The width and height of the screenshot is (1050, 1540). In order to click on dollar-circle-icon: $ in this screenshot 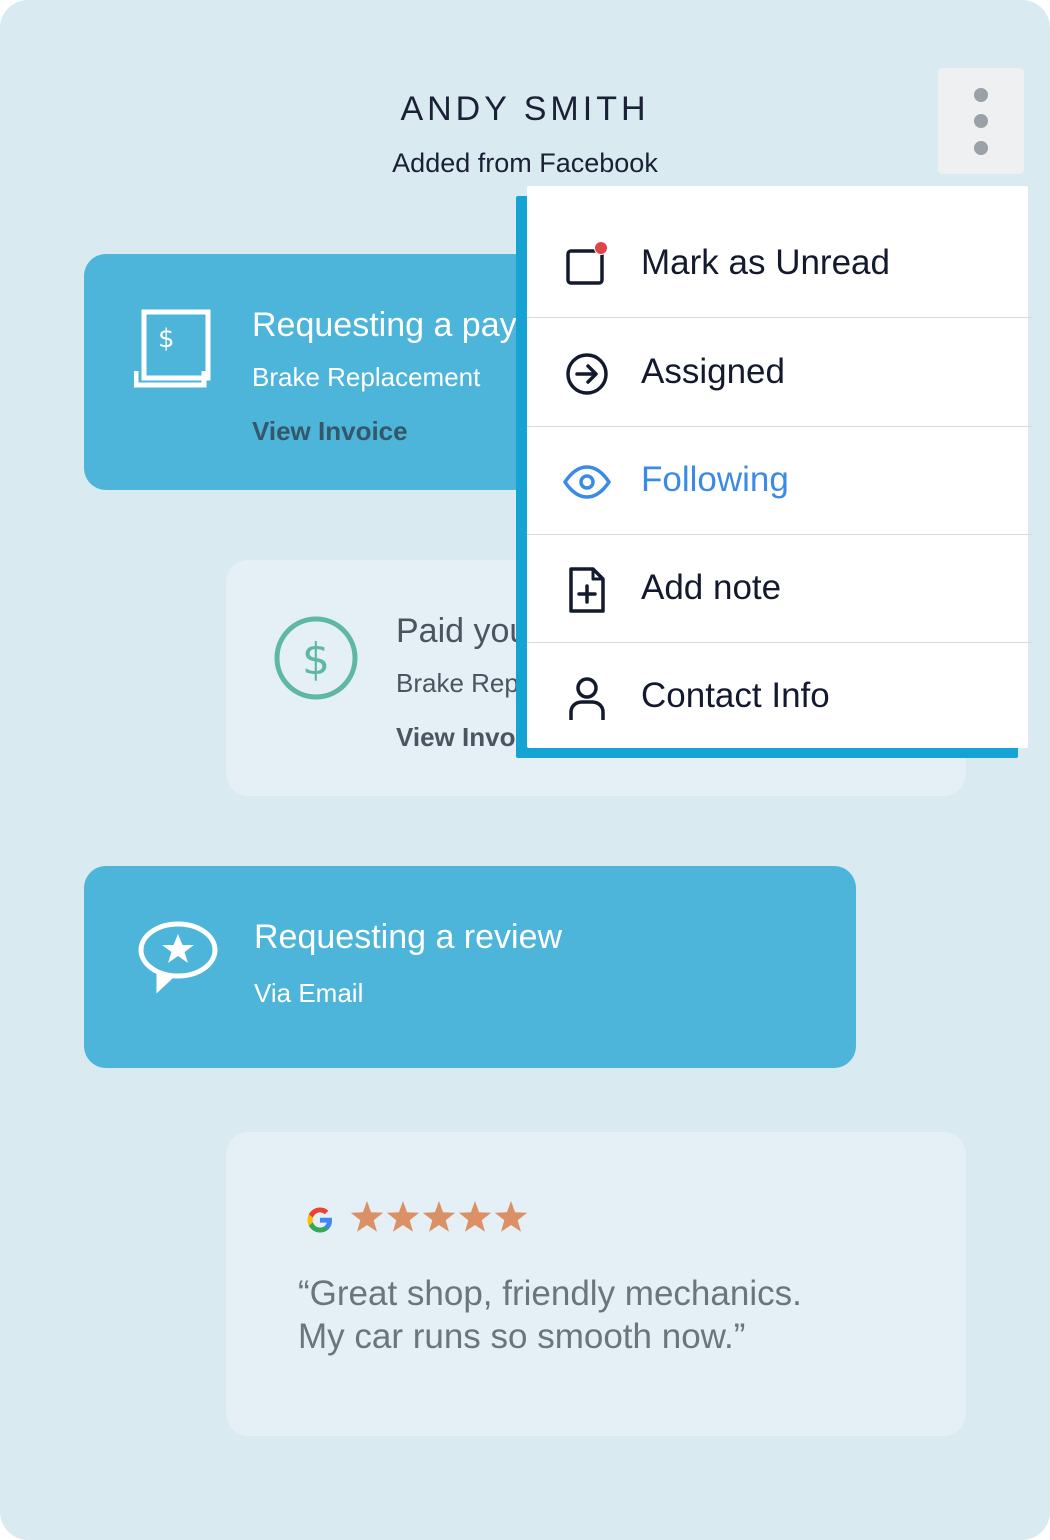, I will do `click(316, 658)`.